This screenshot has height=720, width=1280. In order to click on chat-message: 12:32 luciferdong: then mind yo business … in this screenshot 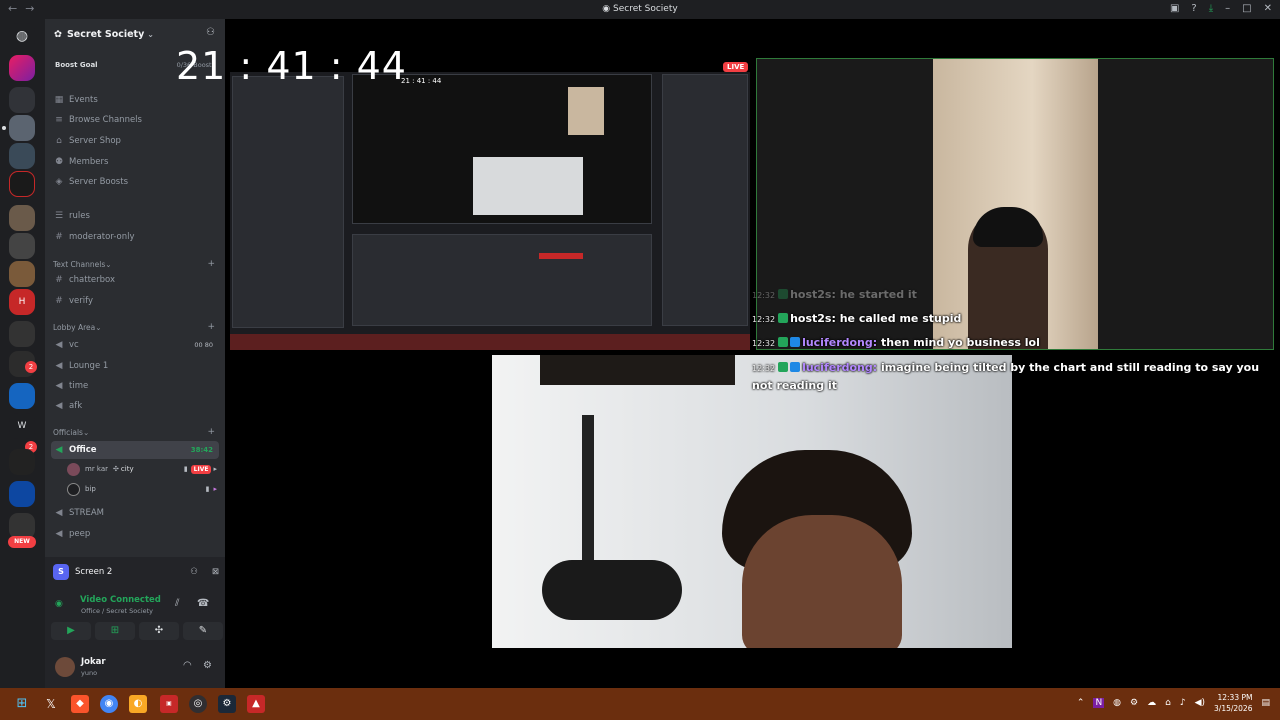, I will do `click(896, 342)`.